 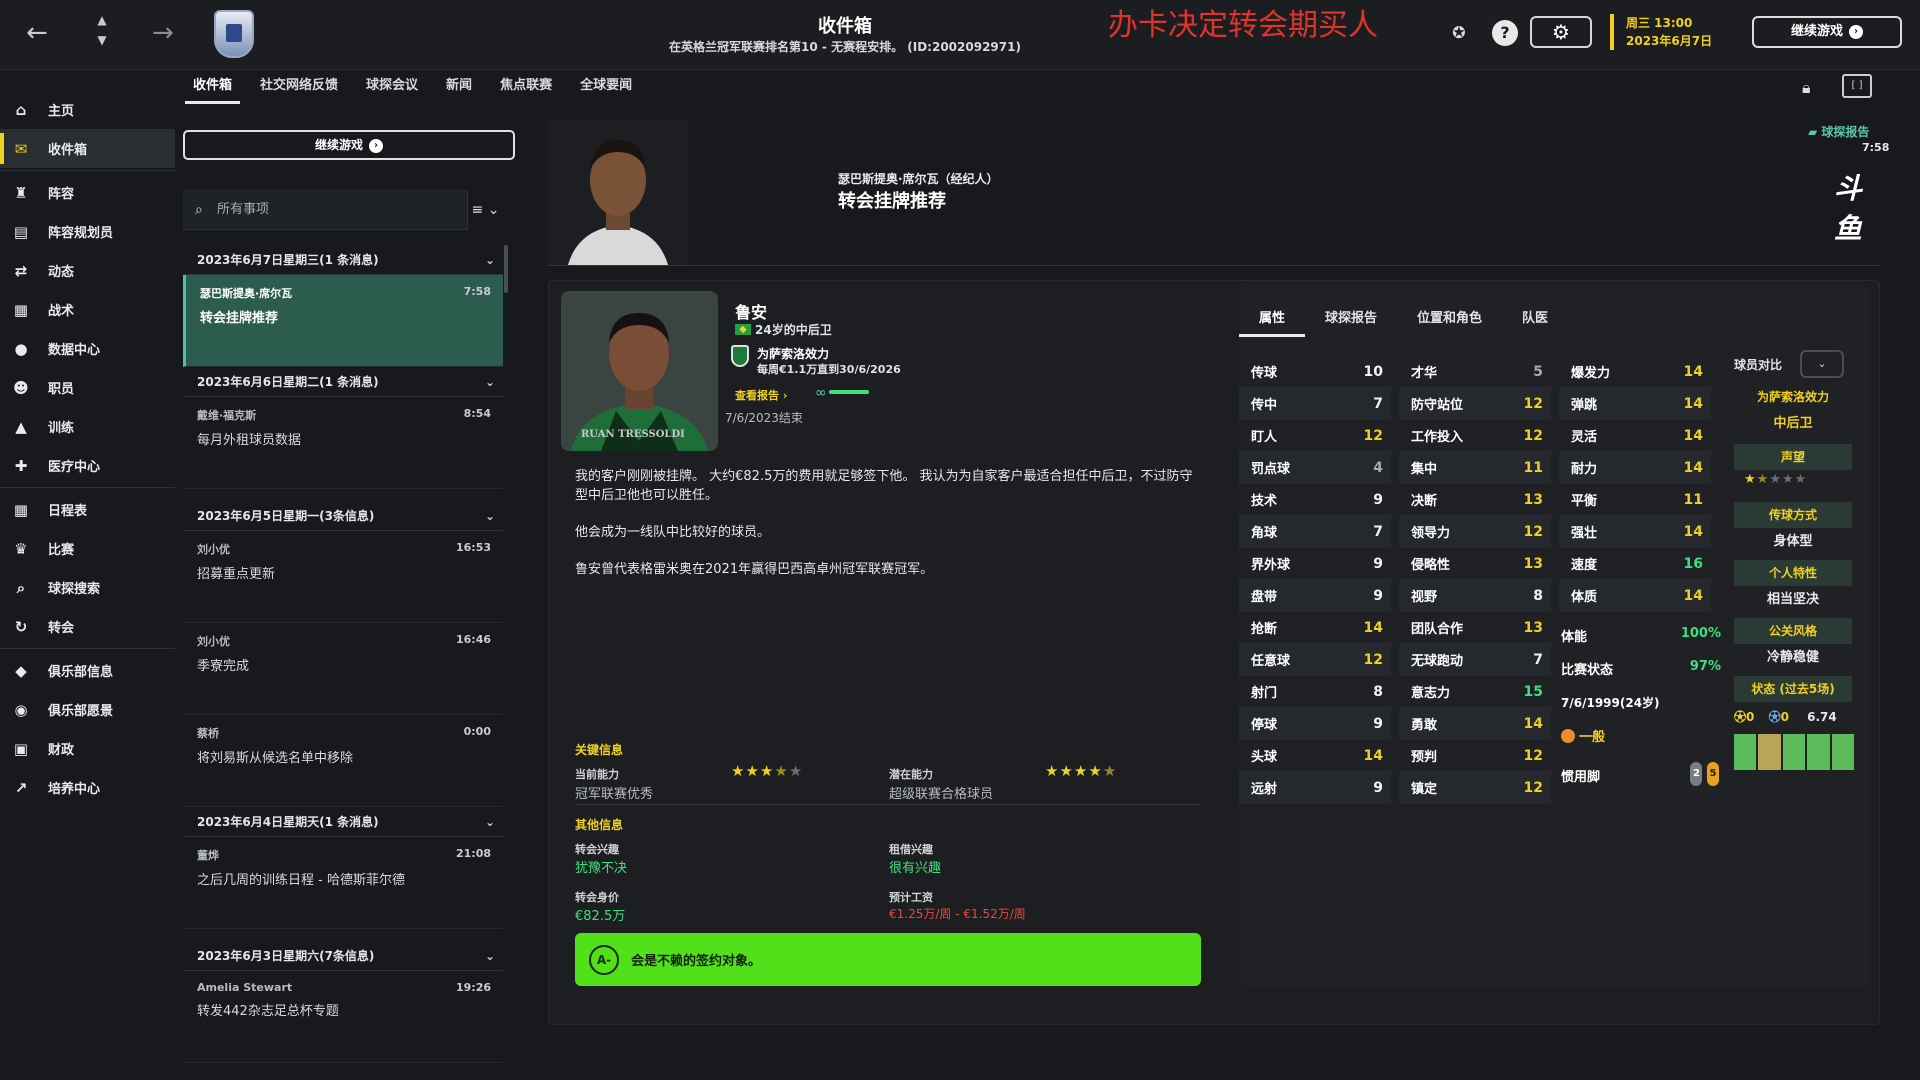 What do you see at coordinates (1635, 372) in the screenshot?
I see `attribute-row: 爆发力 14` at bounding box center [1635, 372].